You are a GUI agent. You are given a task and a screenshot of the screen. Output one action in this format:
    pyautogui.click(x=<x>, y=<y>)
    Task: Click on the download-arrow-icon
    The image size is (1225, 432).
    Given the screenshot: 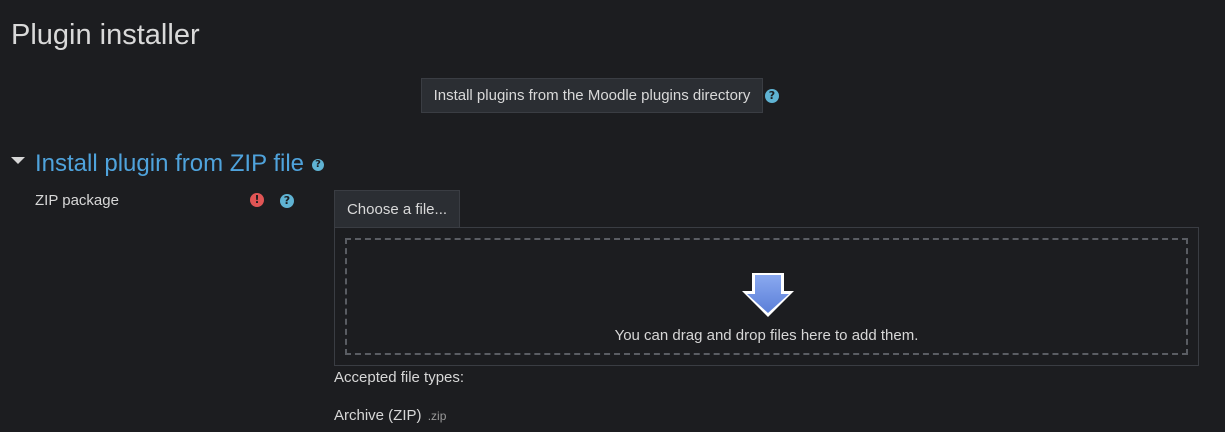 What is the action you would take?
    pyautogui.click(x=768, y=295)
    